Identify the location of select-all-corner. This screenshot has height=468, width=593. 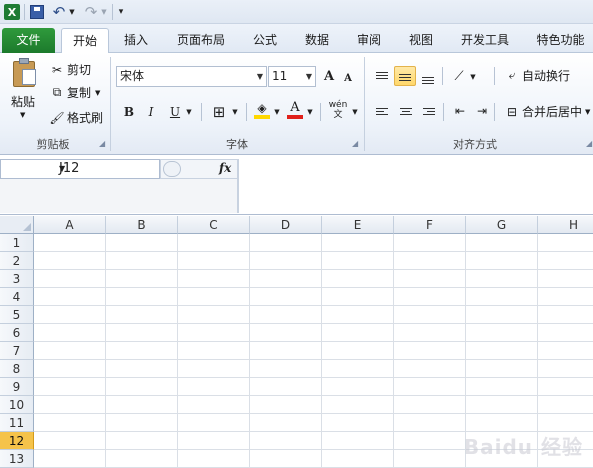
(17, 225).